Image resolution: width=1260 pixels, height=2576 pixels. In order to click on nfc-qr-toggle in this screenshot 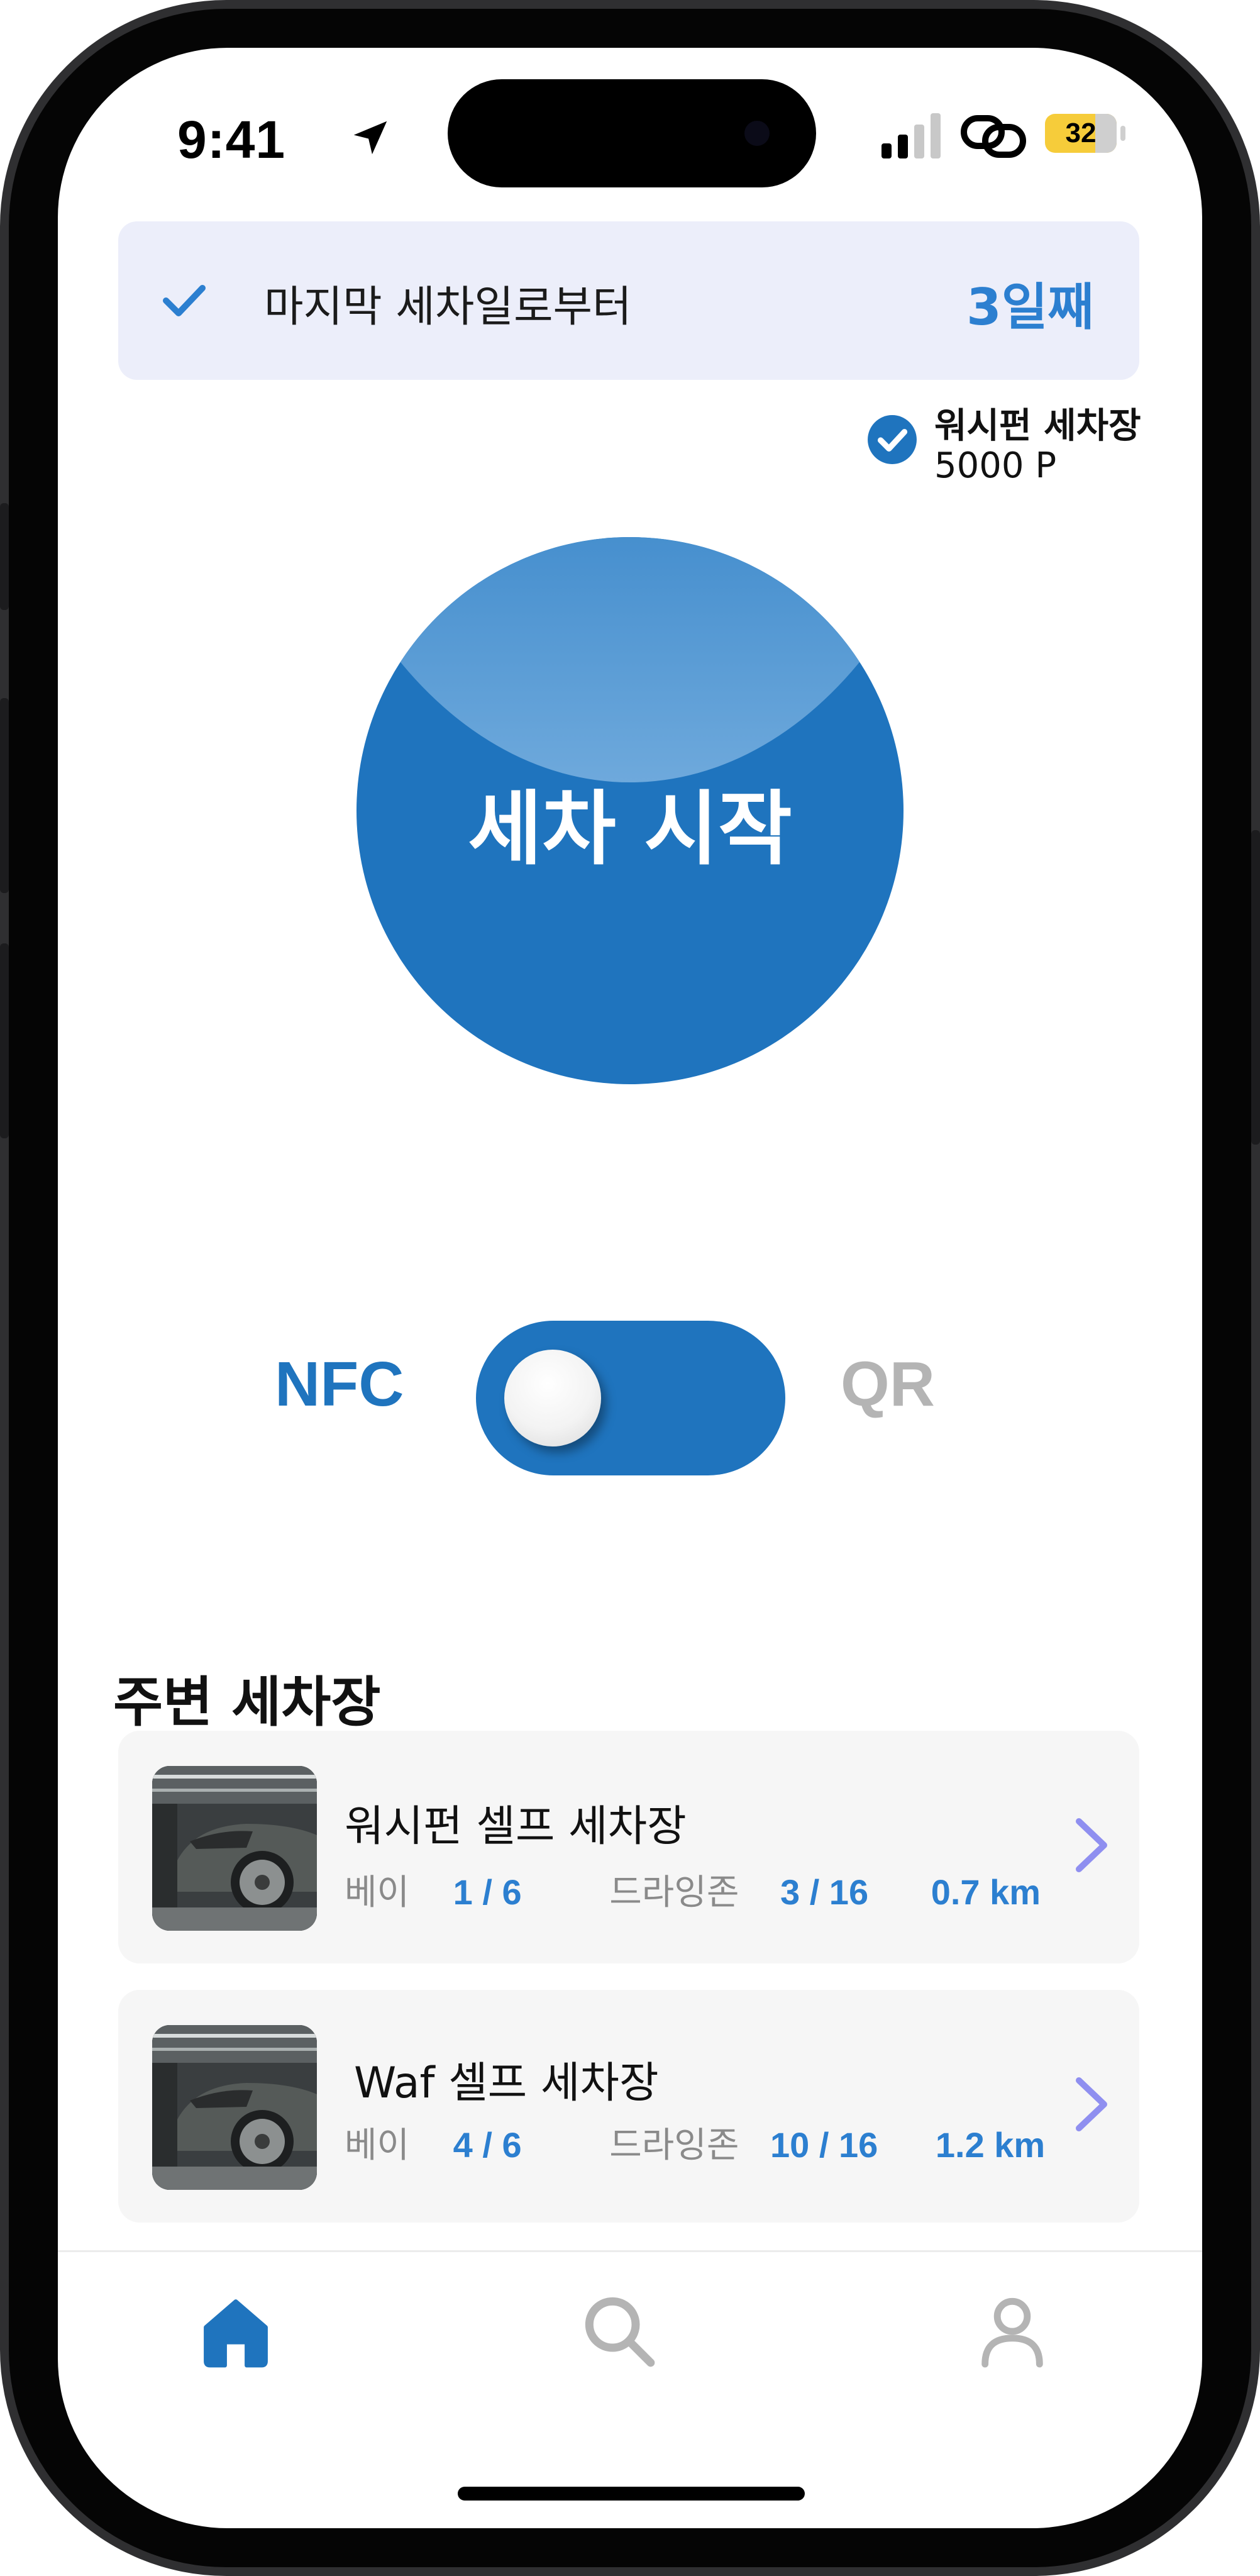, I will do `click(630, 1398)`.